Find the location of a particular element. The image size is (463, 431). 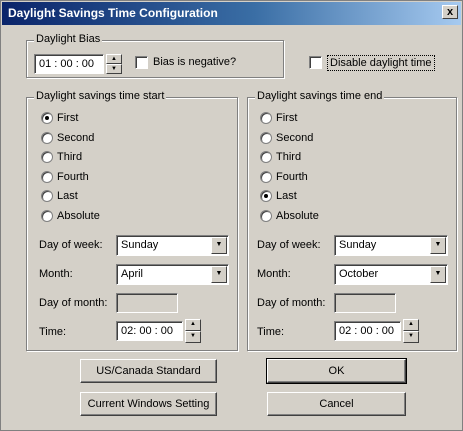

start-radio-label: Third is located at coordinates (70, 157).